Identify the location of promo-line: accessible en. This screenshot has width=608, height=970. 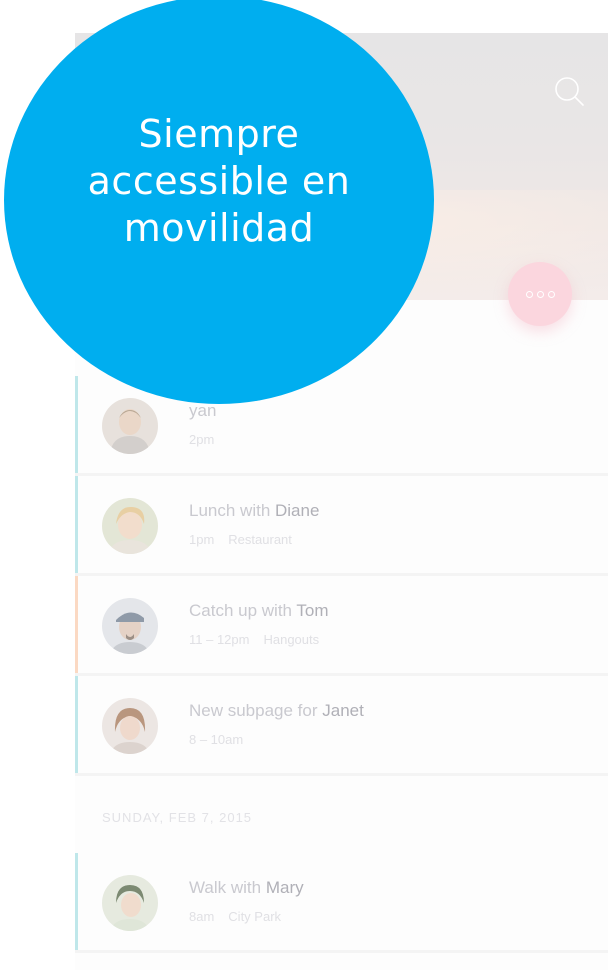
(219, 180).